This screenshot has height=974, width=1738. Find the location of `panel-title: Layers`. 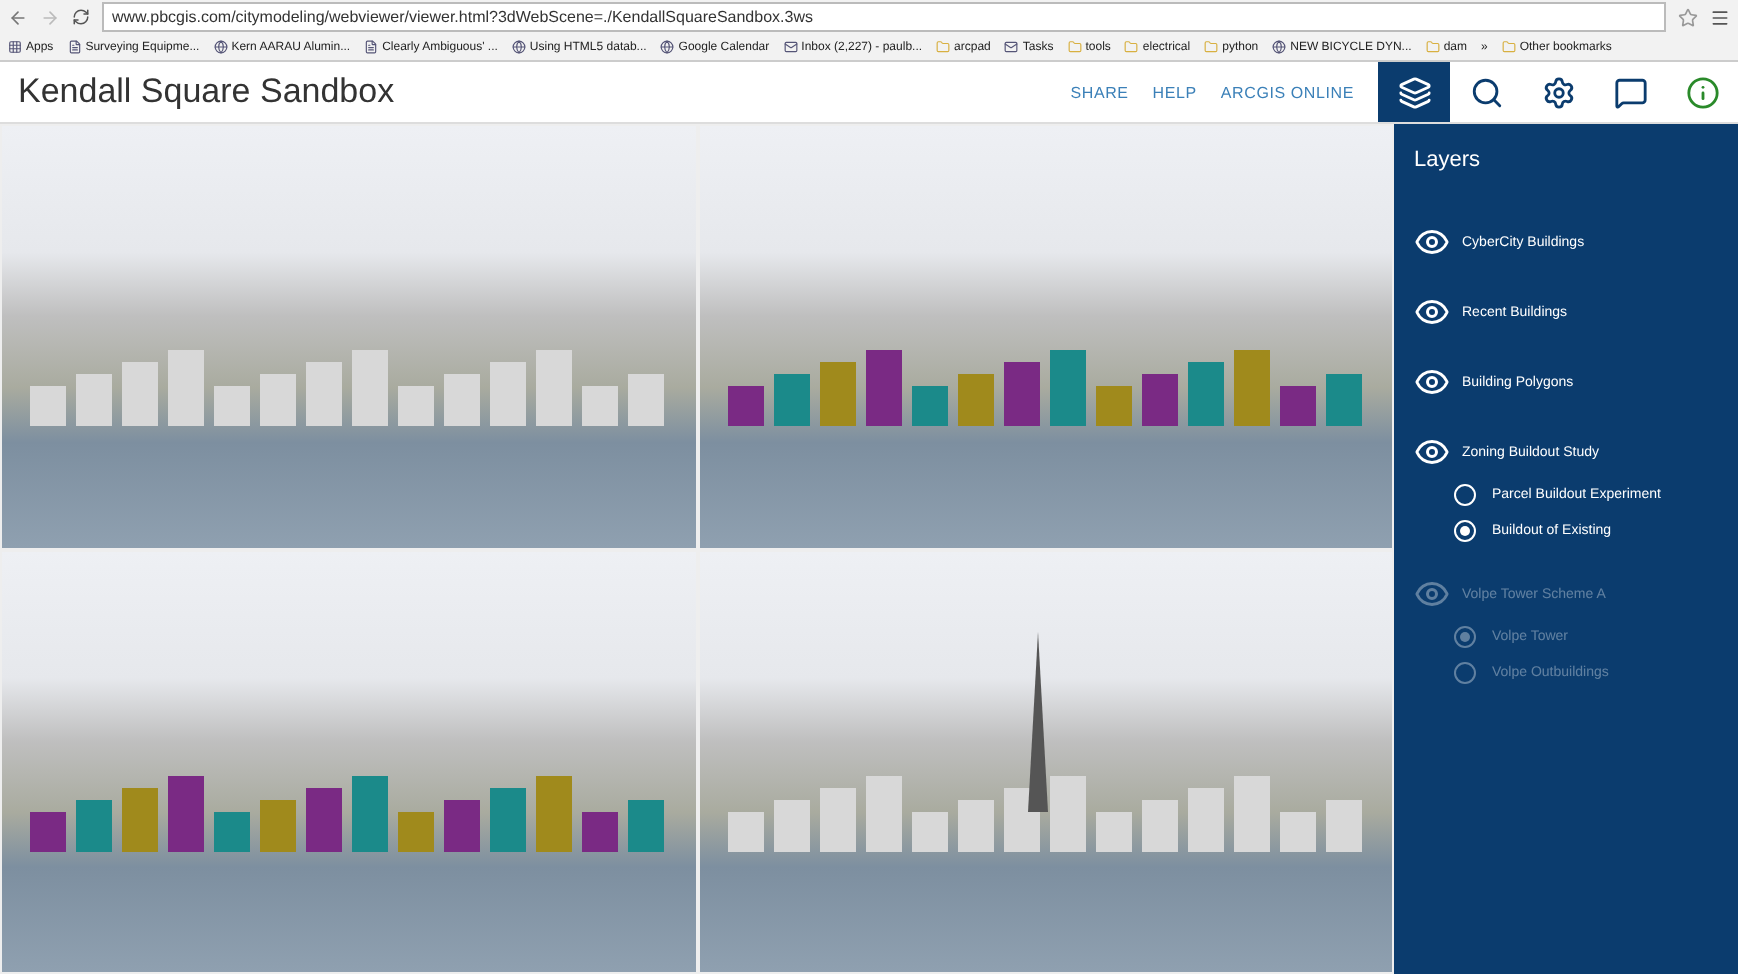

panel-title: Layers is located at coordinates (1448, 160).